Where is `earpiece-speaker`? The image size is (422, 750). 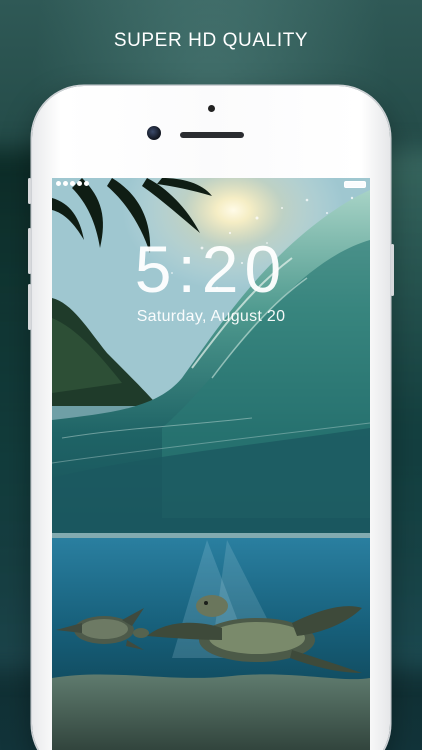 earpiece-speaker is located at coordinates (212, 135).